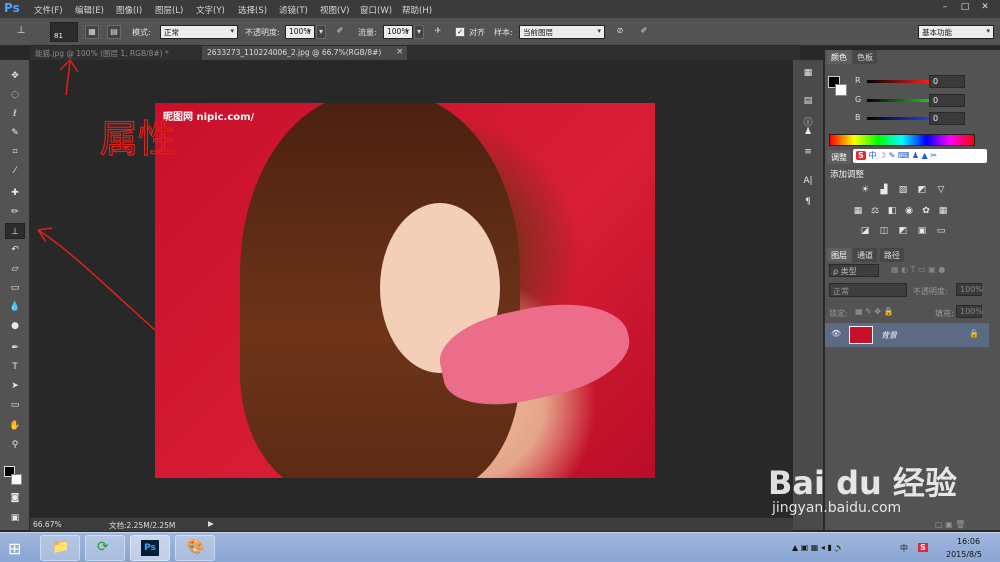 This screenshot has width=1000, height=562. Describe the element at coordinates (21, 32) in the screenshot. I see `clone-stamp-tool-icon: ⊥` at that location.